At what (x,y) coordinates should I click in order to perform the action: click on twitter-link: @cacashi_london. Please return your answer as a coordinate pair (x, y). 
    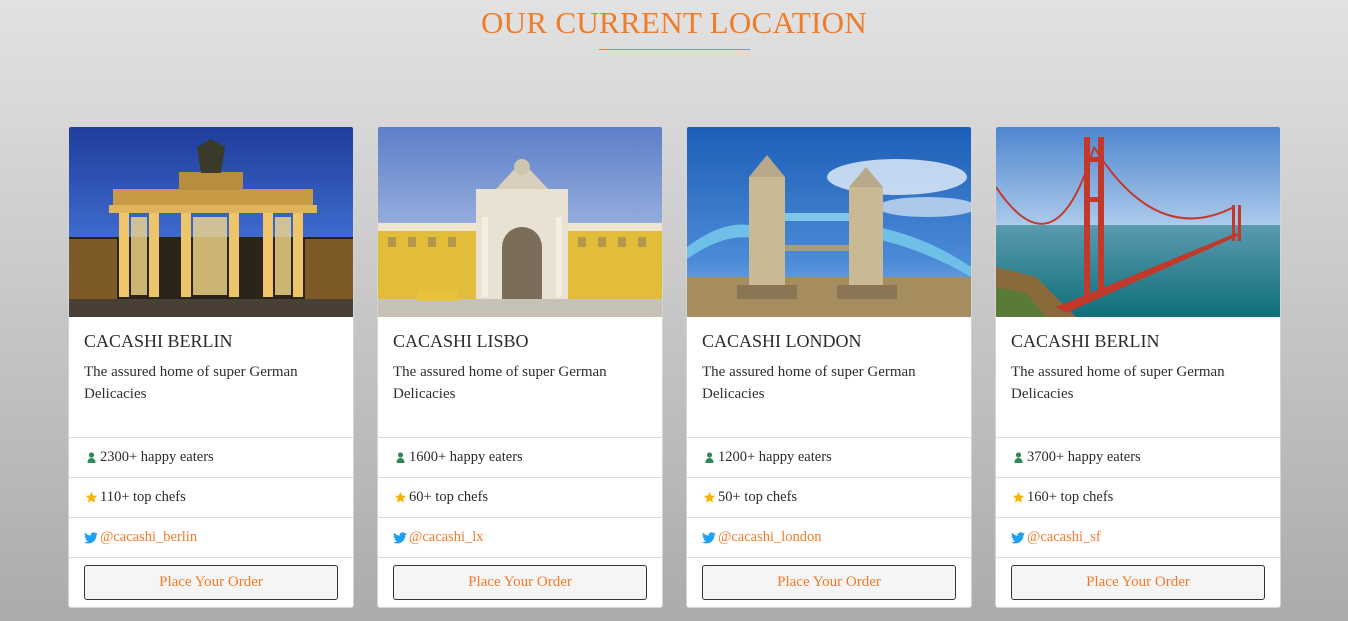
    Looking at the image, I should click on (829, 537).